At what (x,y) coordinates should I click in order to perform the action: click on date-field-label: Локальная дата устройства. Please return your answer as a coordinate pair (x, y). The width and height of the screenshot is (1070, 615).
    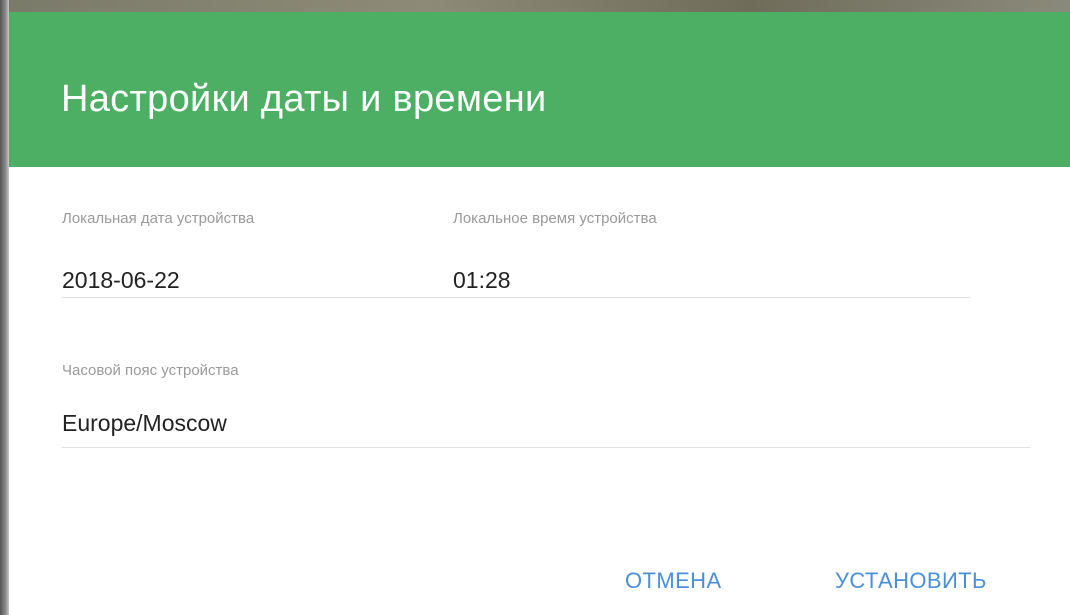
    Looking at the image, I should click on (158, 218).